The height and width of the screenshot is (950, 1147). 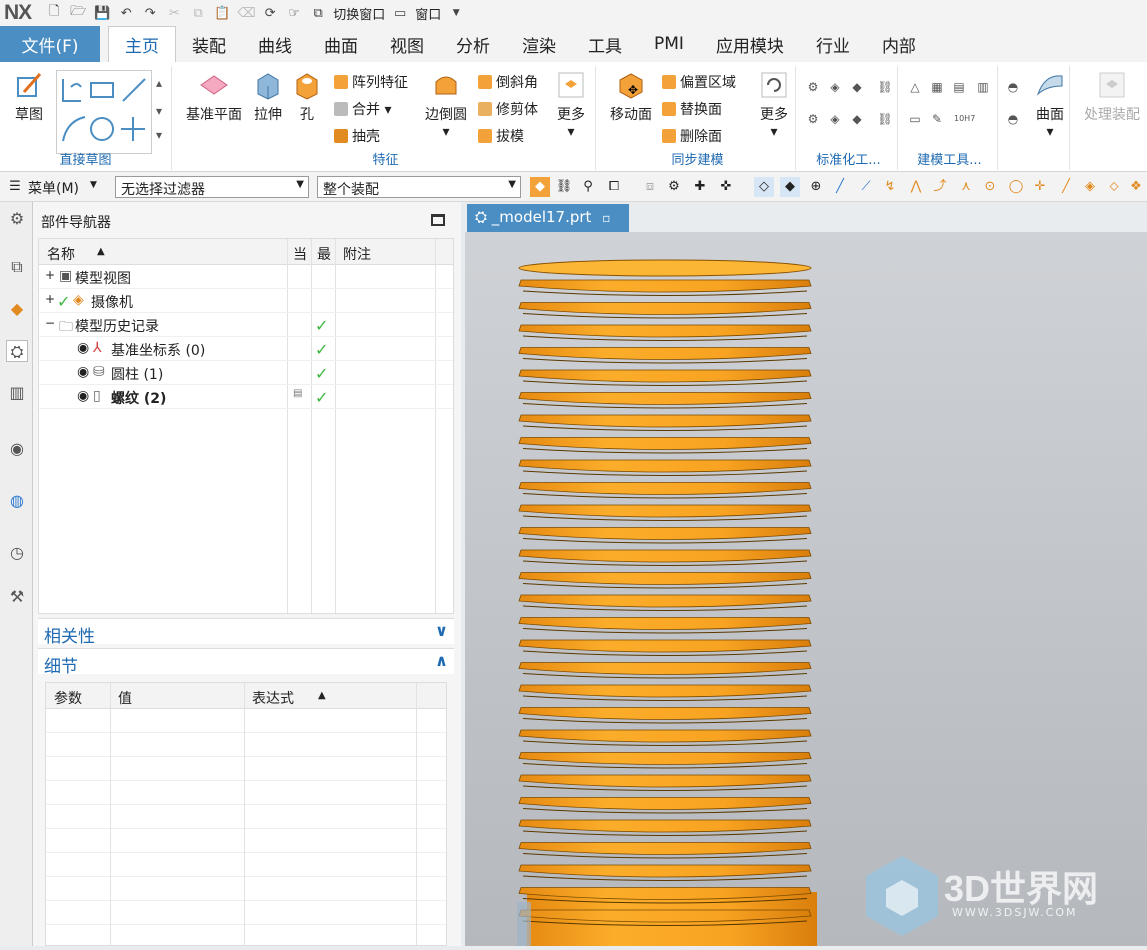 What do you see at coordinates (159, 83) in the screenshot?
I see `gallery-up-icon: ▴` at bounding box center [159, 83].